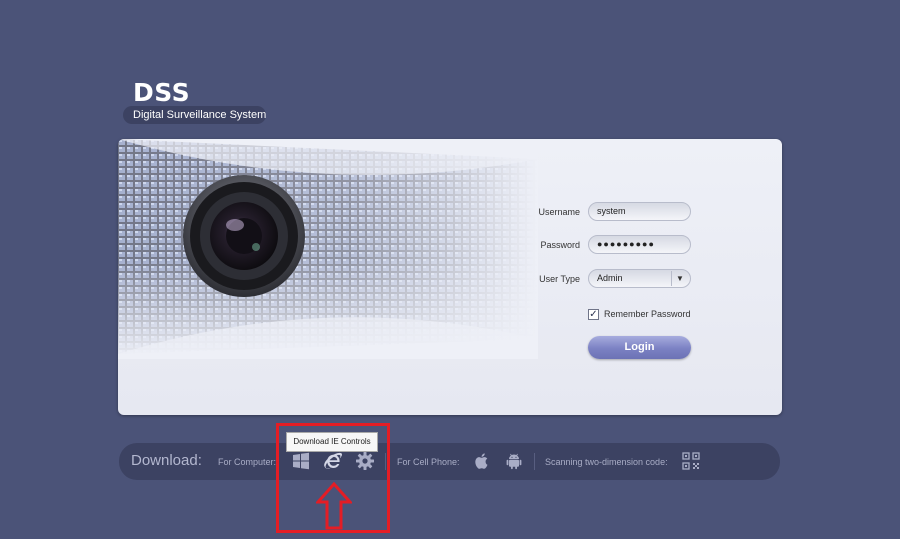  Describe the element at coordinates (639, 278) in the screenshot. I see `user-type-select: Admin ▼` at that location.